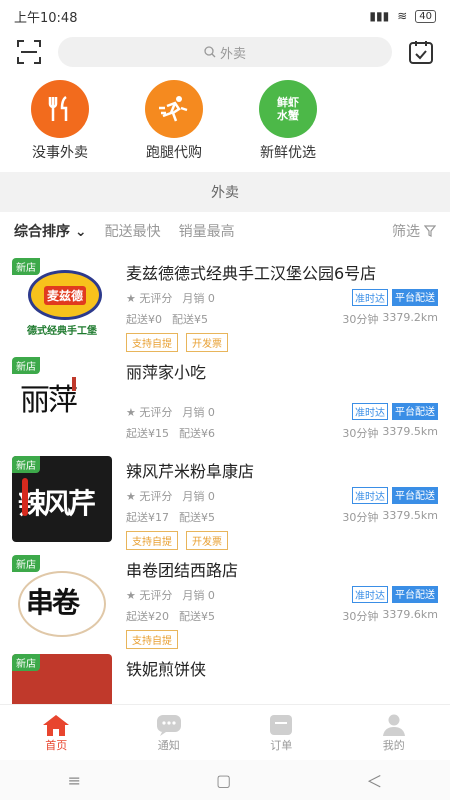  Describe the element at coordinates (64, 295) in the screenshot. I see `logo-text: 麦兹德` at that location.